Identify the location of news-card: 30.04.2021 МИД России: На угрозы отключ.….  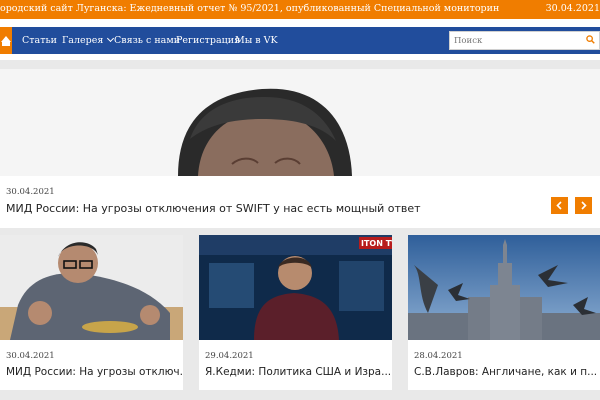
(91, 312).